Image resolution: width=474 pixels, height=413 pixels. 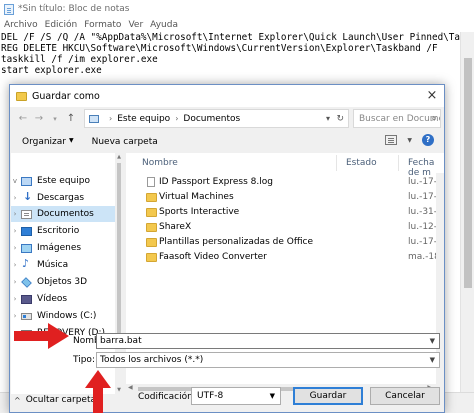 I want to click on sidebar-item-imagenes: › Imágenes, so click(x=63, y=248).